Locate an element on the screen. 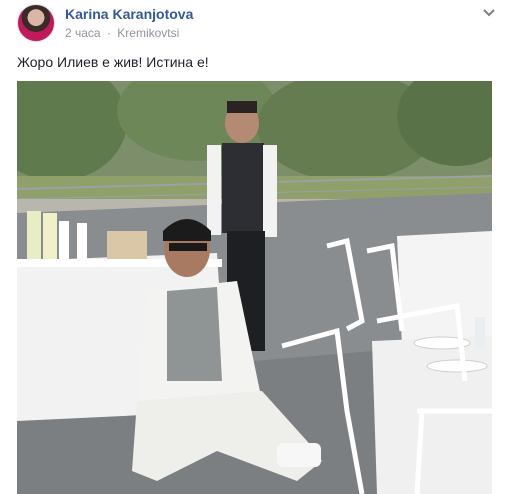  chevron-down-icon is located at coordinates (489, 13).